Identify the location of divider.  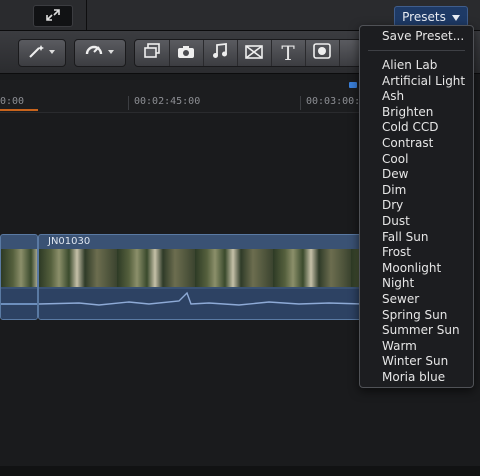
(86, 15).